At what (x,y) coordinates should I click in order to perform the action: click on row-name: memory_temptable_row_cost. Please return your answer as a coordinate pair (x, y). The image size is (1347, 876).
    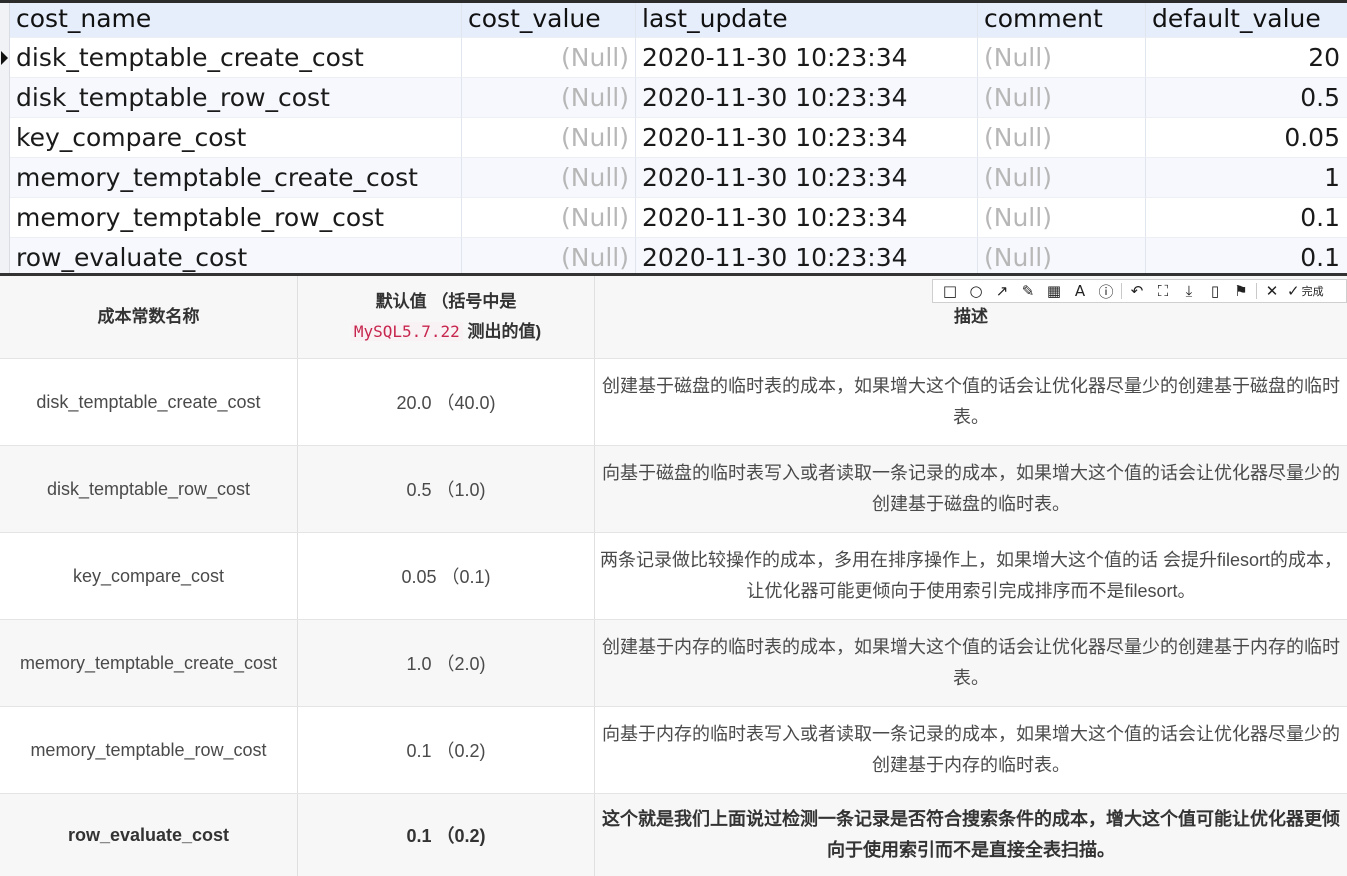
    Looking at the image, I should click on (149, 750).